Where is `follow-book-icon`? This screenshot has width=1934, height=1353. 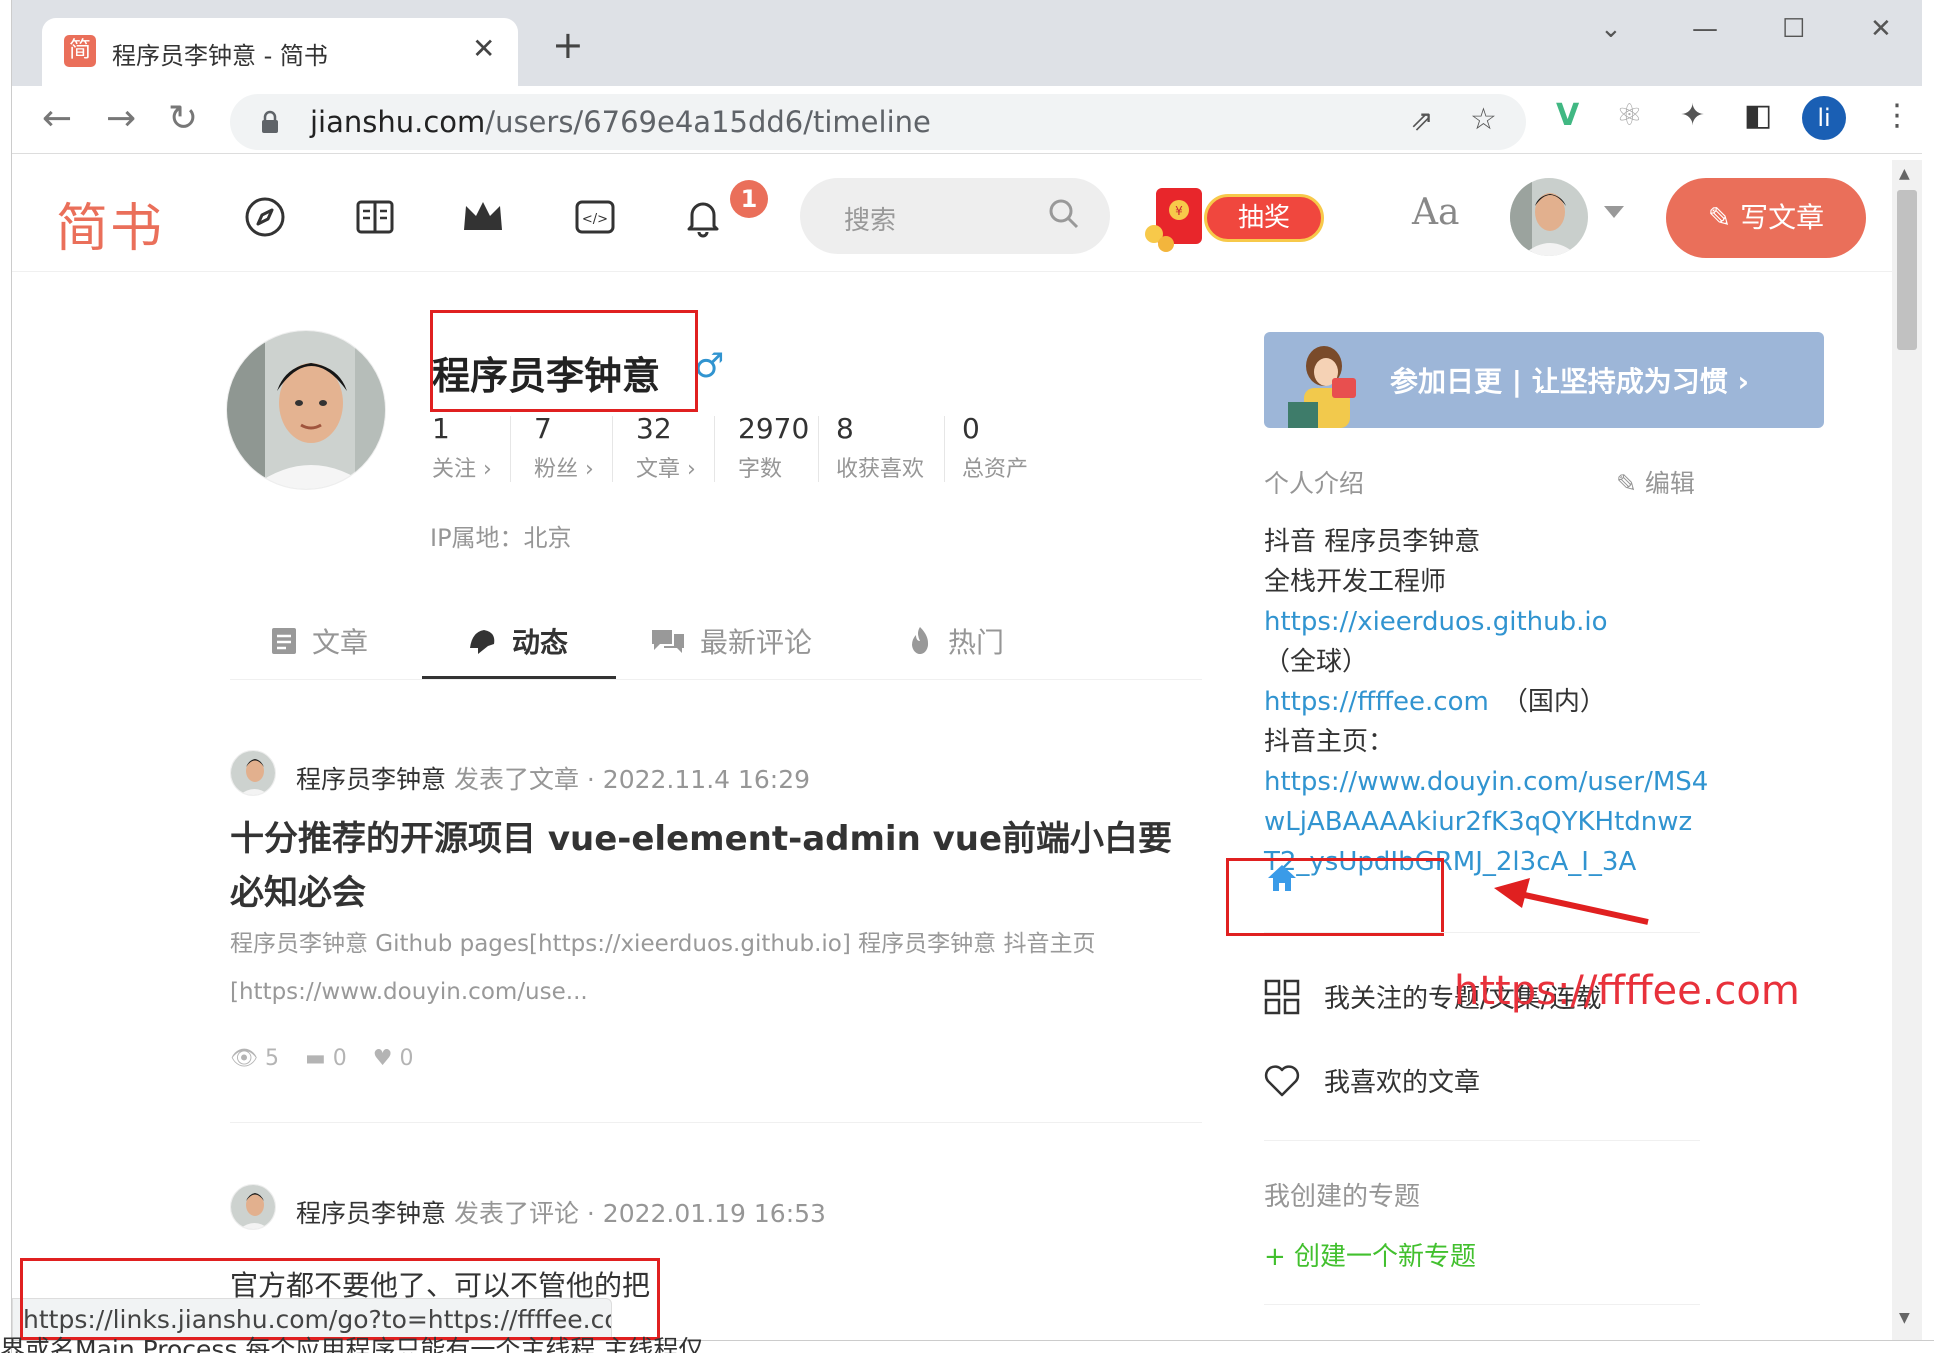
follow-book-icon is located at coordinates (375, 217).